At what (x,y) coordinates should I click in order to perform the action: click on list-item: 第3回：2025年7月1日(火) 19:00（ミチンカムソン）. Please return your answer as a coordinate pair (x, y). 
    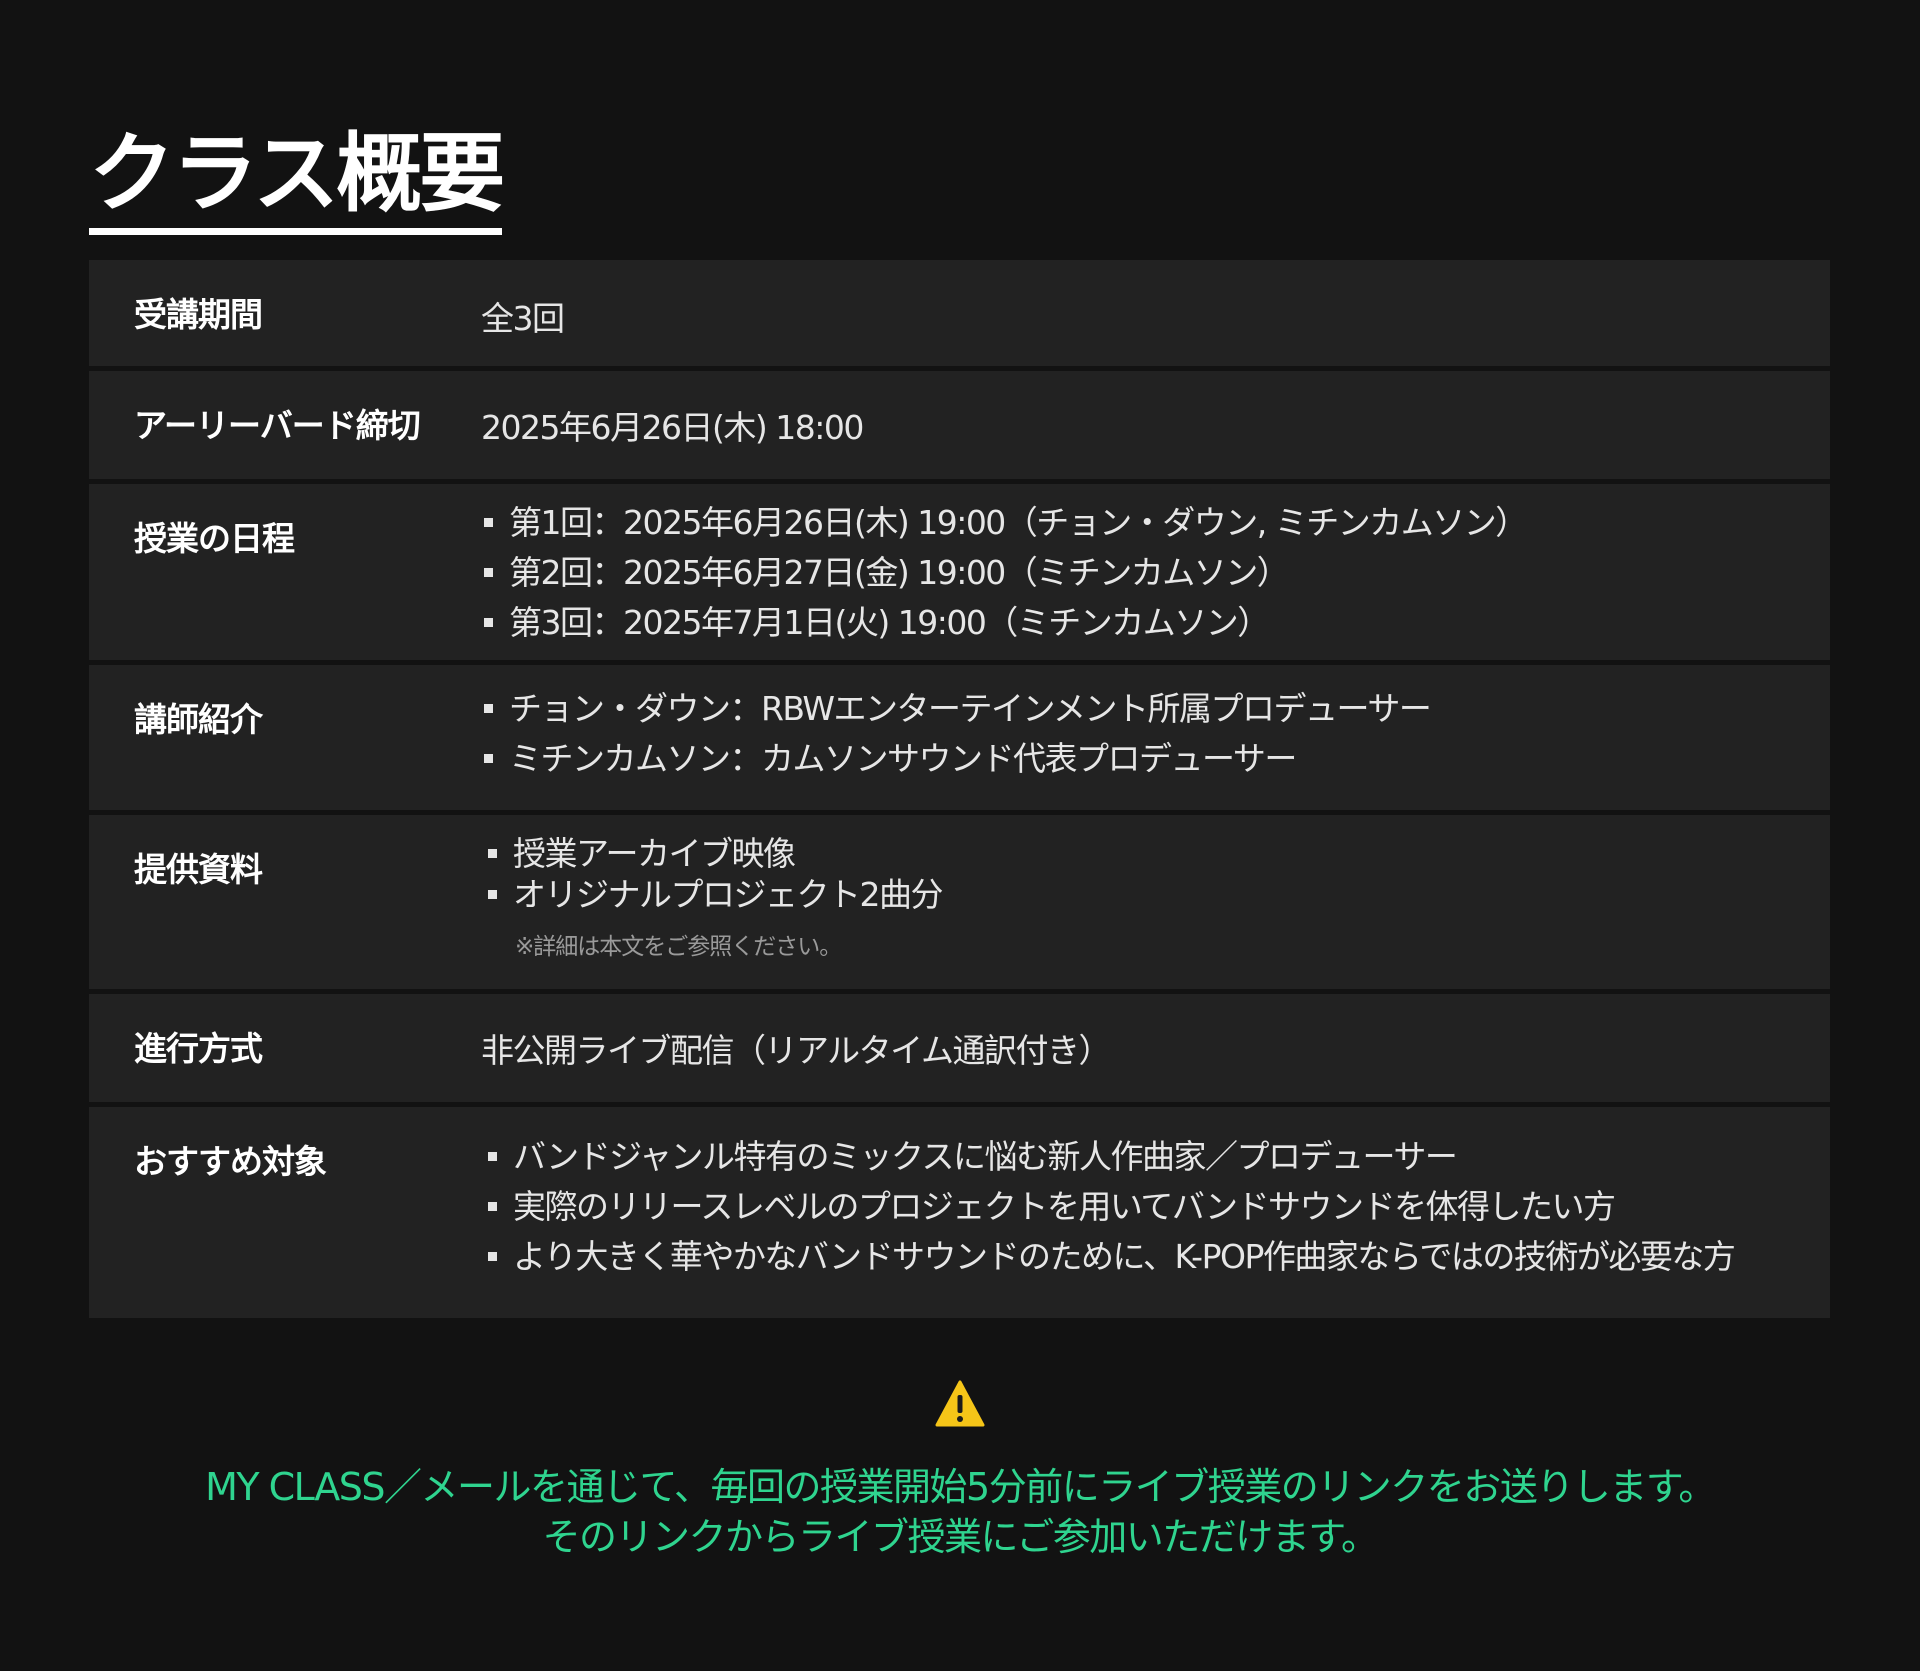
    Looking at the image, I should click on (1004, 623).